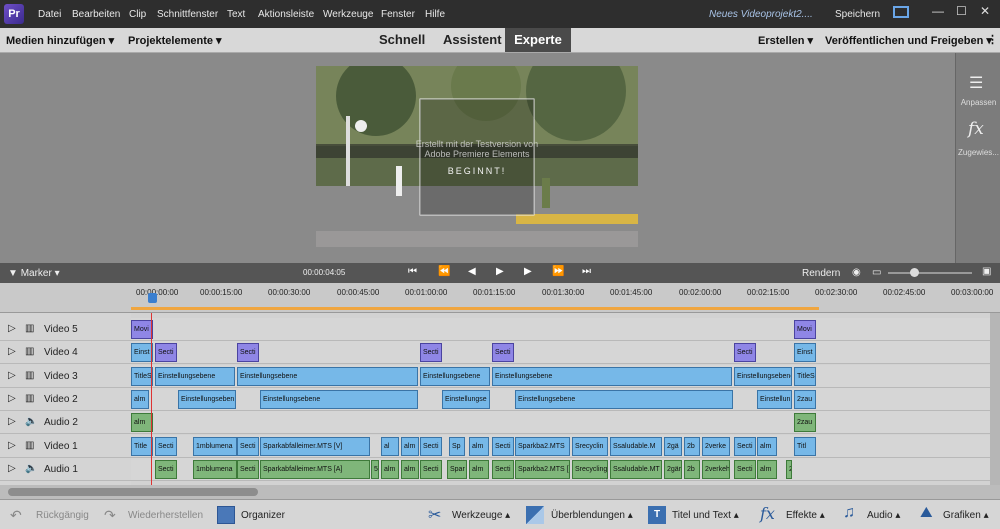 Image resolution: width=1000 pixels, height=529 pixels. What do you see at coordinates (133, 492) in the screenshot?
I see `horizontal-scroll-thumb` at bounding box center [133, 492].